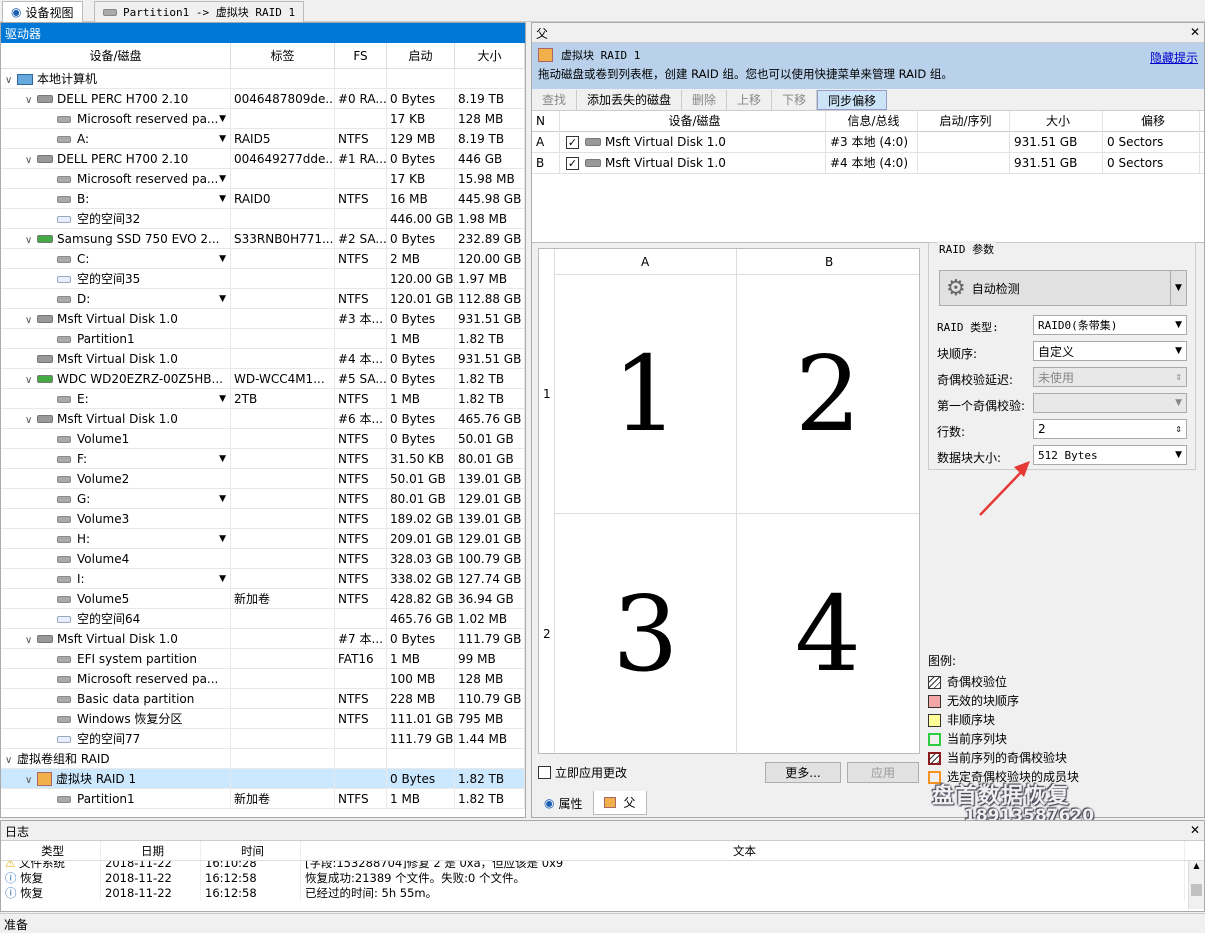  I want to click on hide-tip-link: 隐藏提示, so click(1174, 57).